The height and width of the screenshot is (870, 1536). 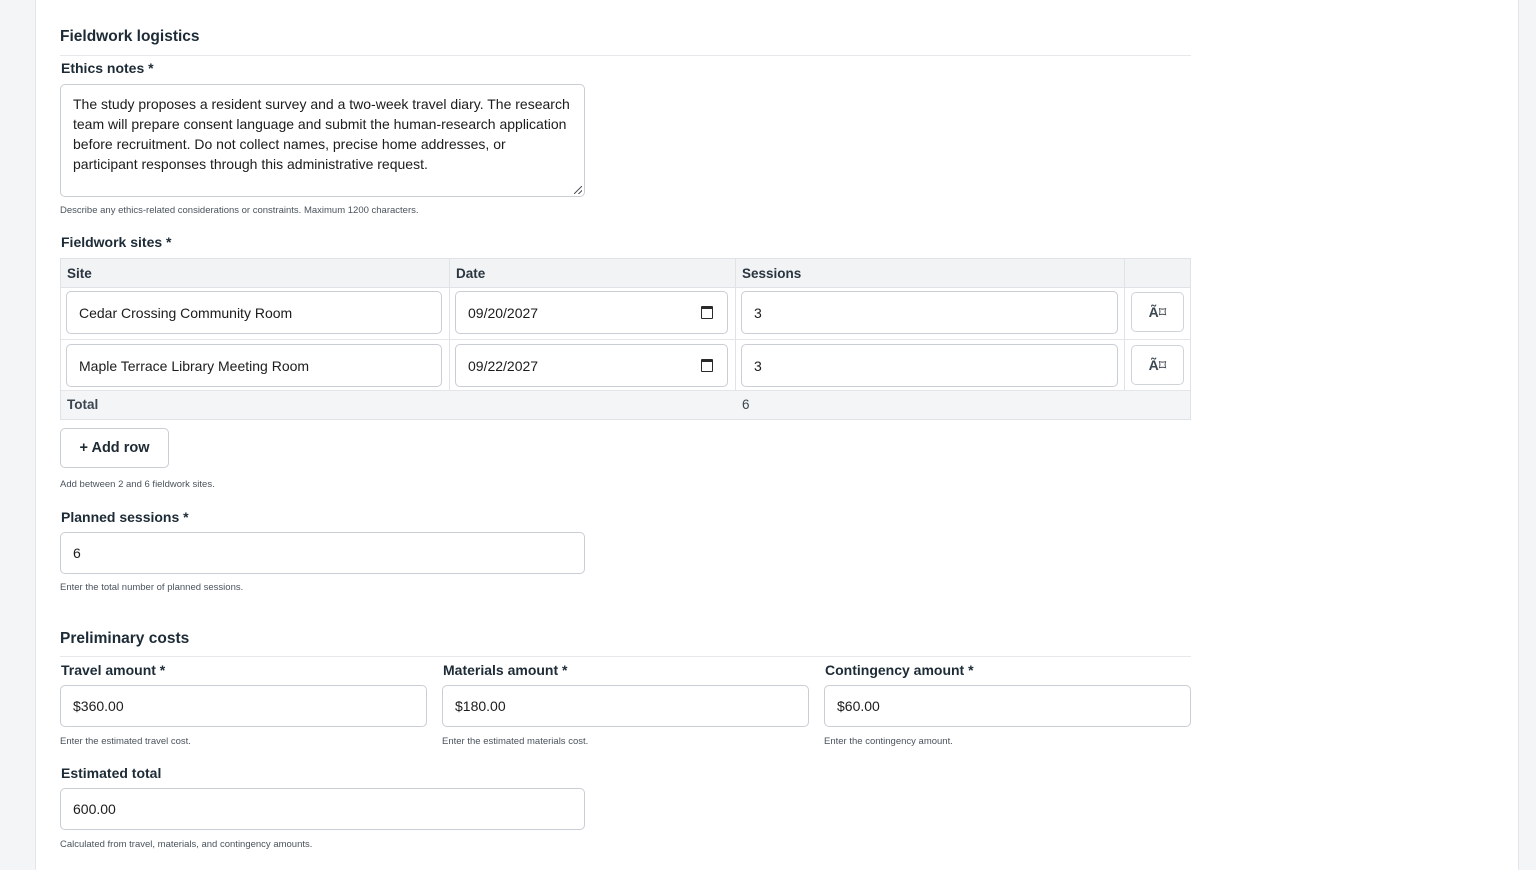 I want to click on table-header, so click(x=625, y=273).